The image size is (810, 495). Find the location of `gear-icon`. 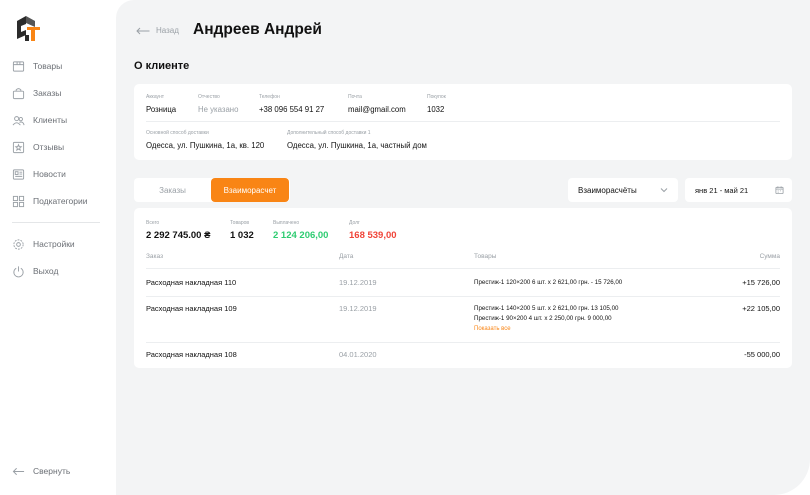

gear-icon is located at coordinates (18, 244).